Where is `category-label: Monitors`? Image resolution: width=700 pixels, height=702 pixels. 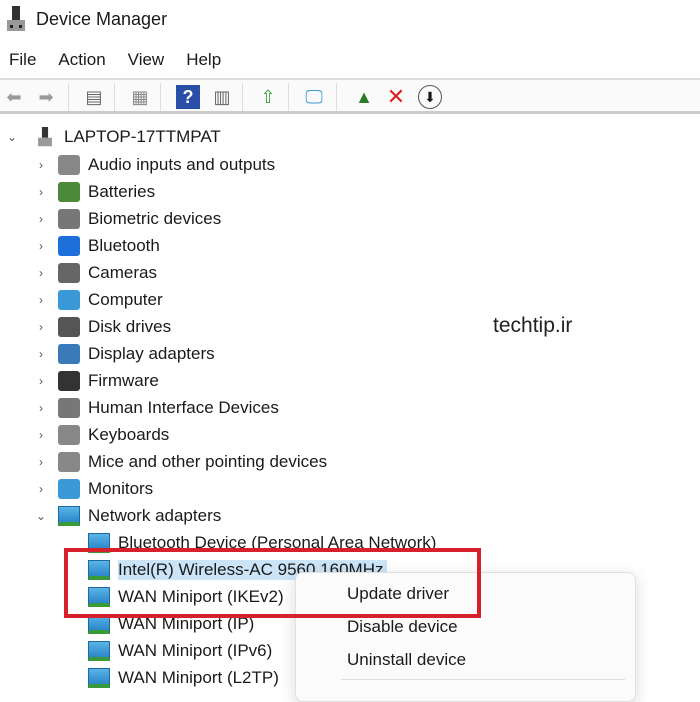 category-label: Monitors is located at coordinates (121, 488).